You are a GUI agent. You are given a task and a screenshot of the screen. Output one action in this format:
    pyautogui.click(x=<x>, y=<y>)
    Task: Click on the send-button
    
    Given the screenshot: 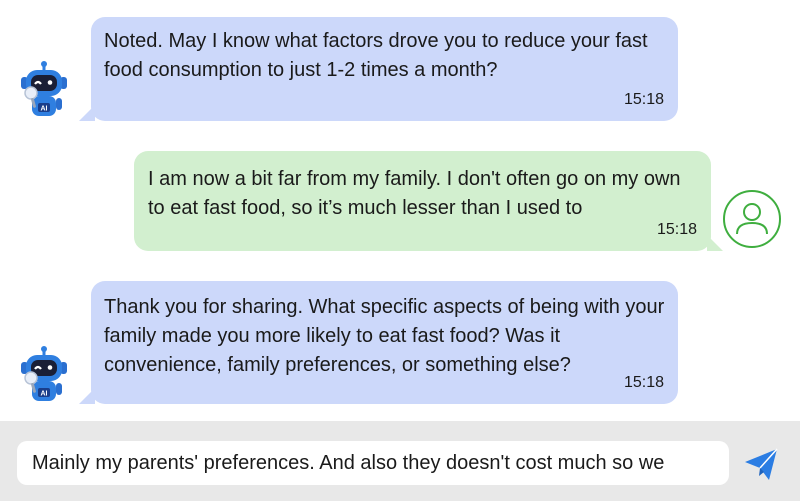 What is the action you would take?
    pyautogui.click(x=761, y=464)
    